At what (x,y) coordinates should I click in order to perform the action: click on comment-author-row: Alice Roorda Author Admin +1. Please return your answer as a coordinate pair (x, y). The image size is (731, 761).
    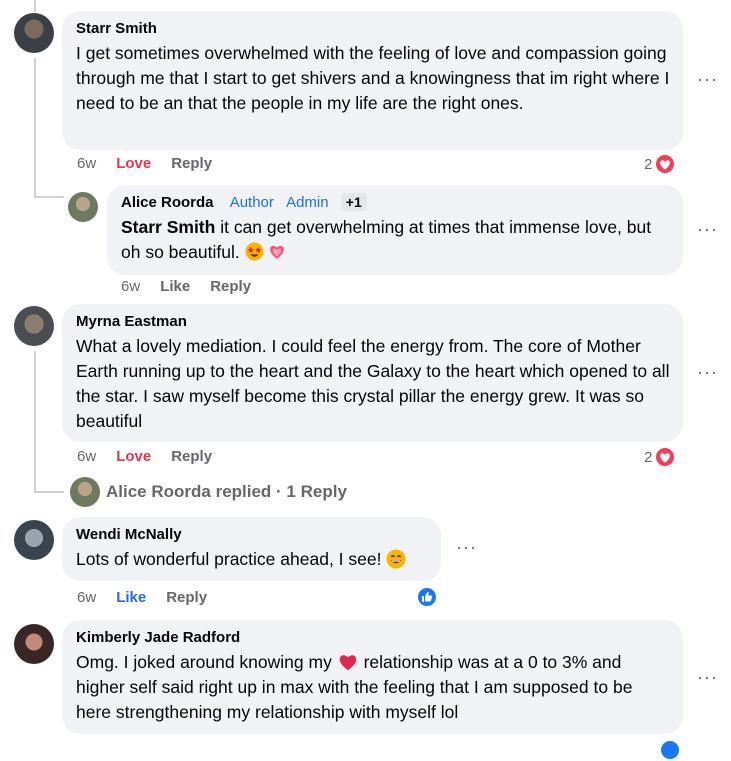
    Looking at the image, I should click on (396, 202).